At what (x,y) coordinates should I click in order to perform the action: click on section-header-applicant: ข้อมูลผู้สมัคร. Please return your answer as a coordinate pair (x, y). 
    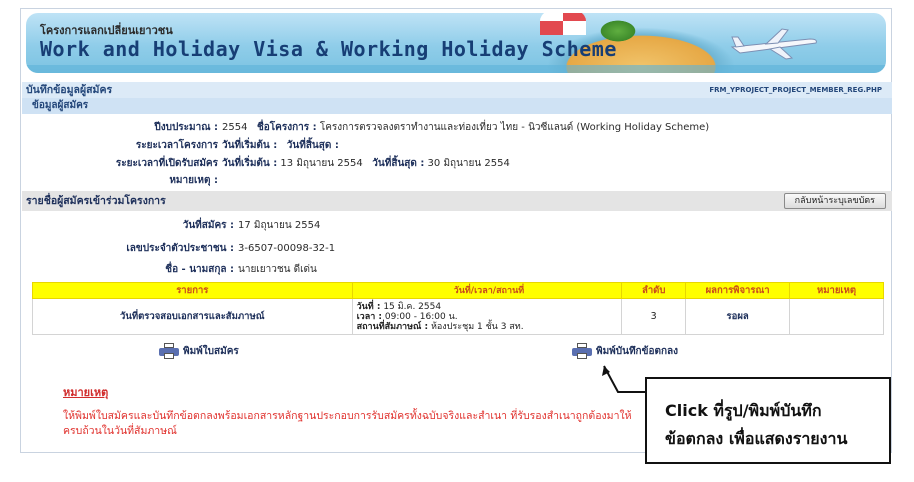
    Looking at the image, I should click on (457, 106).